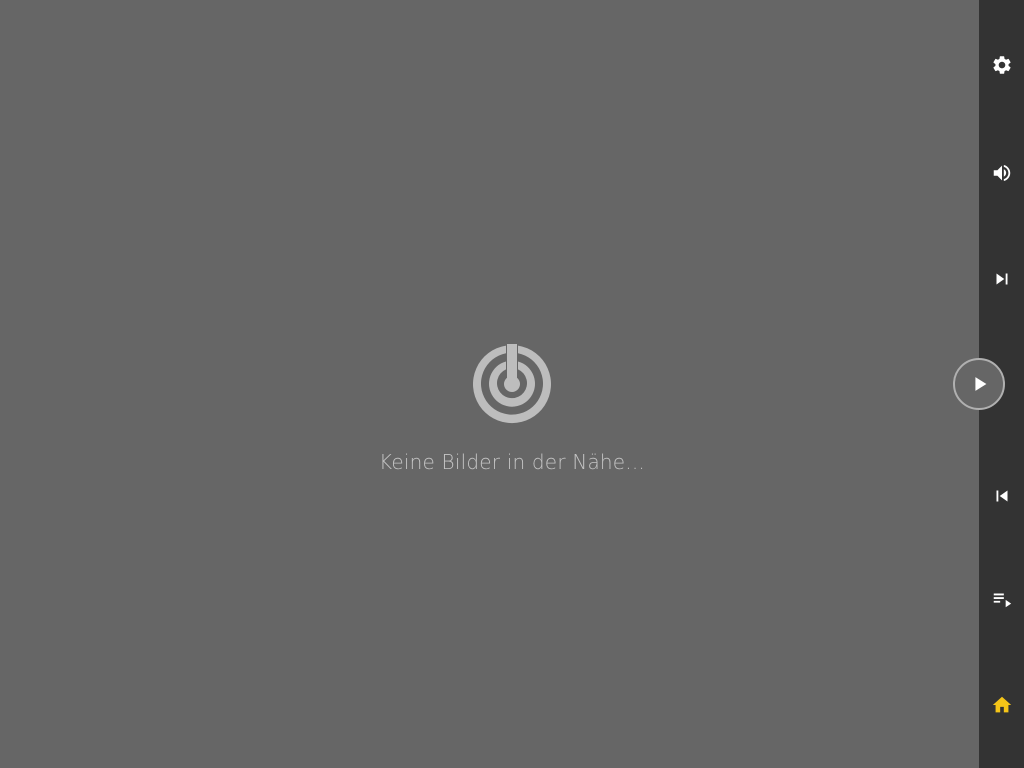 This screenshot has height=768, width=1024. I want to click on playlist-icon, so click(1002, 599).